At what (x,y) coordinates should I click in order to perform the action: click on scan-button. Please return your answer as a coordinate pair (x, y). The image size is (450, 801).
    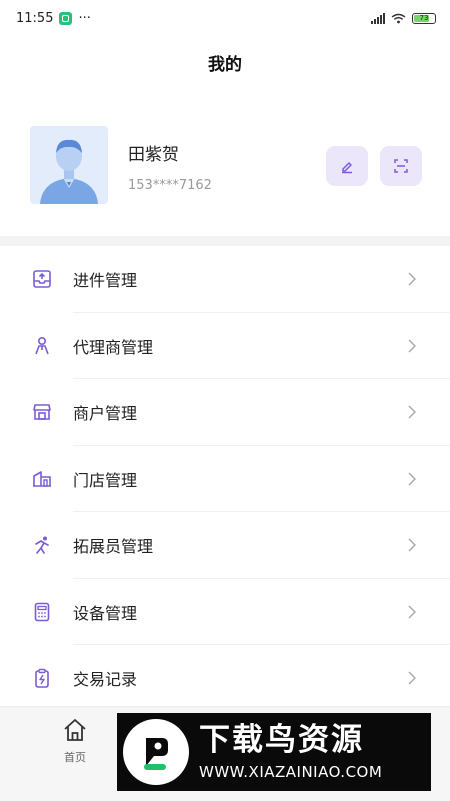
    Looking at the image, I should click on (401, 166).